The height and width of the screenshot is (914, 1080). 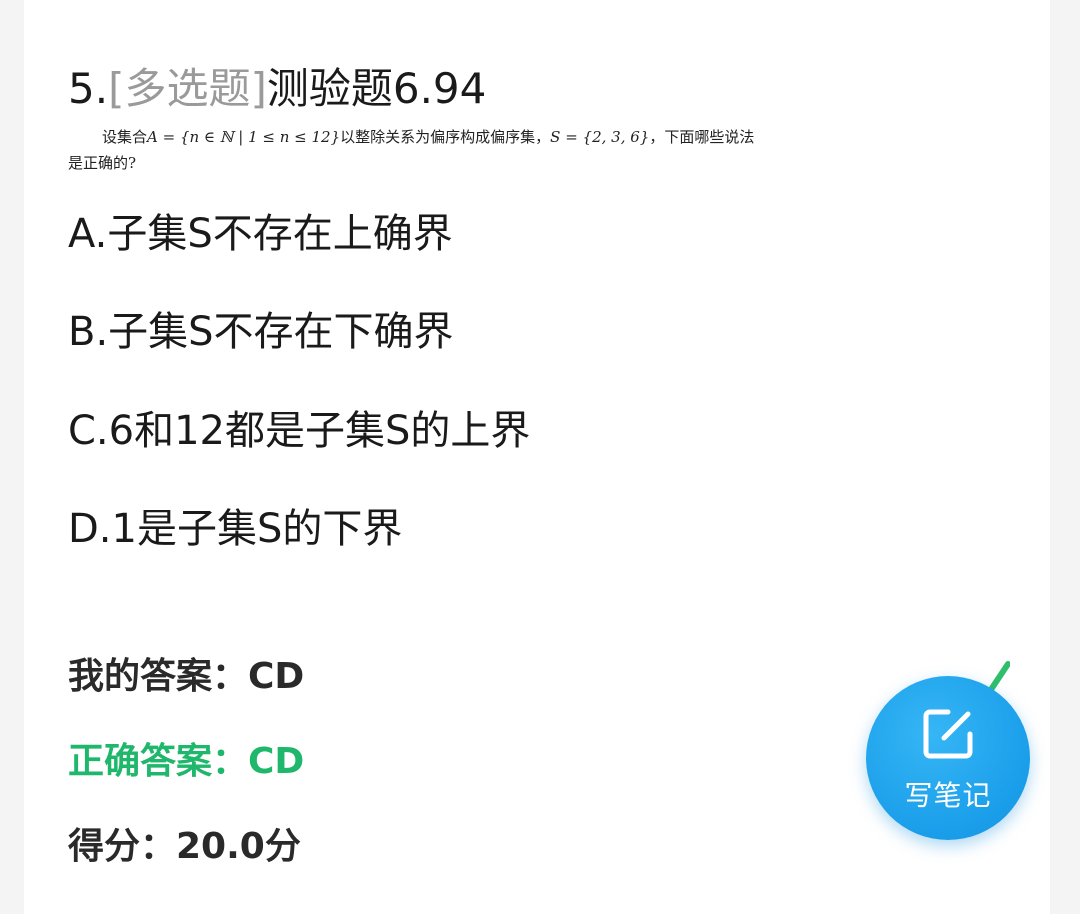 What do you see at coordinates (186, 761) in the screenshot?
I see `correct-answer: 正确答案：CD` at bounding box center [186, 761].